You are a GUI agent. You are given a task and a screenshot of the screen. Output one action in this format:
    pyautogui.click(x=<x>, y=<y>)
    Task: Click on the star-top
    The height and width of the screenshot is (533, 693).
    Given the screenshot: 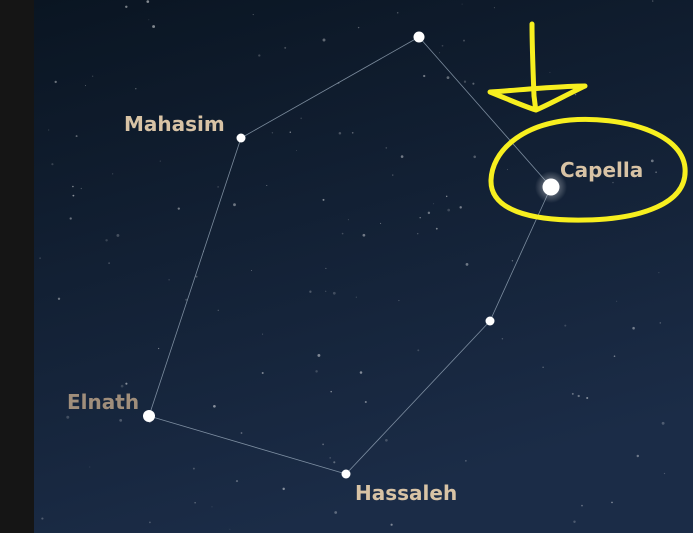 What is the action you would take?
    pyautogui.click(x=419, y=37)
    